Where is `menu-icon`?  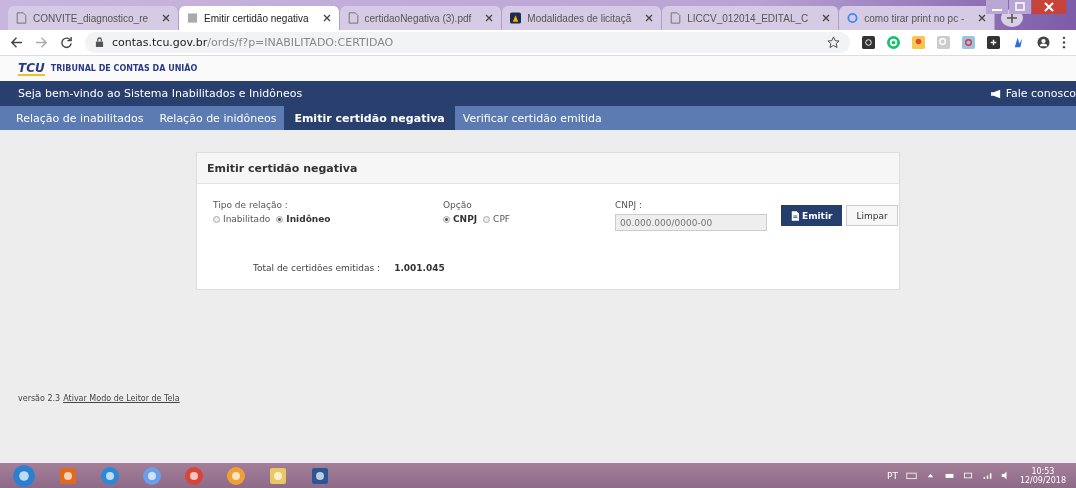
menu-icon is located at coordinates (1064, 42).